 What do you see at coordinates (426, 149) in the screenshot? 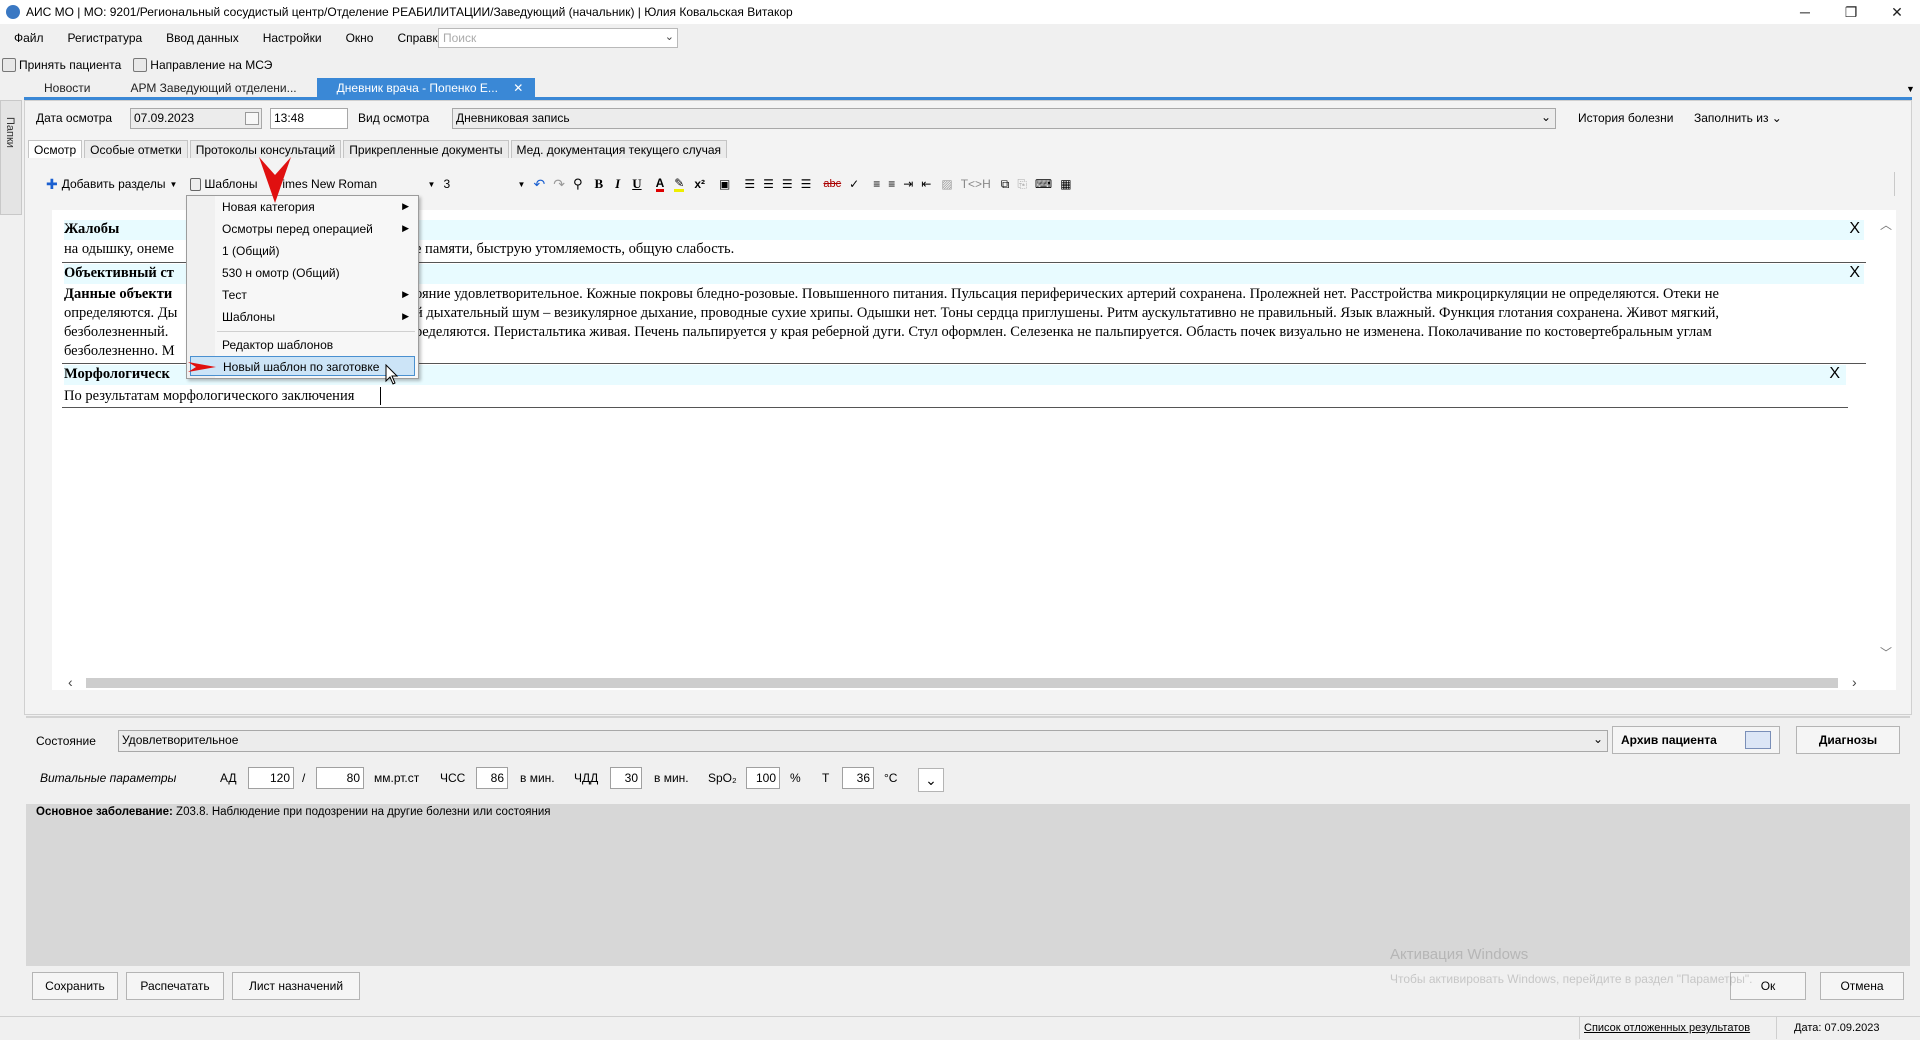
I see `subtab-attached-docs: Прикрепленные документы` at bounding box center [426, 149].